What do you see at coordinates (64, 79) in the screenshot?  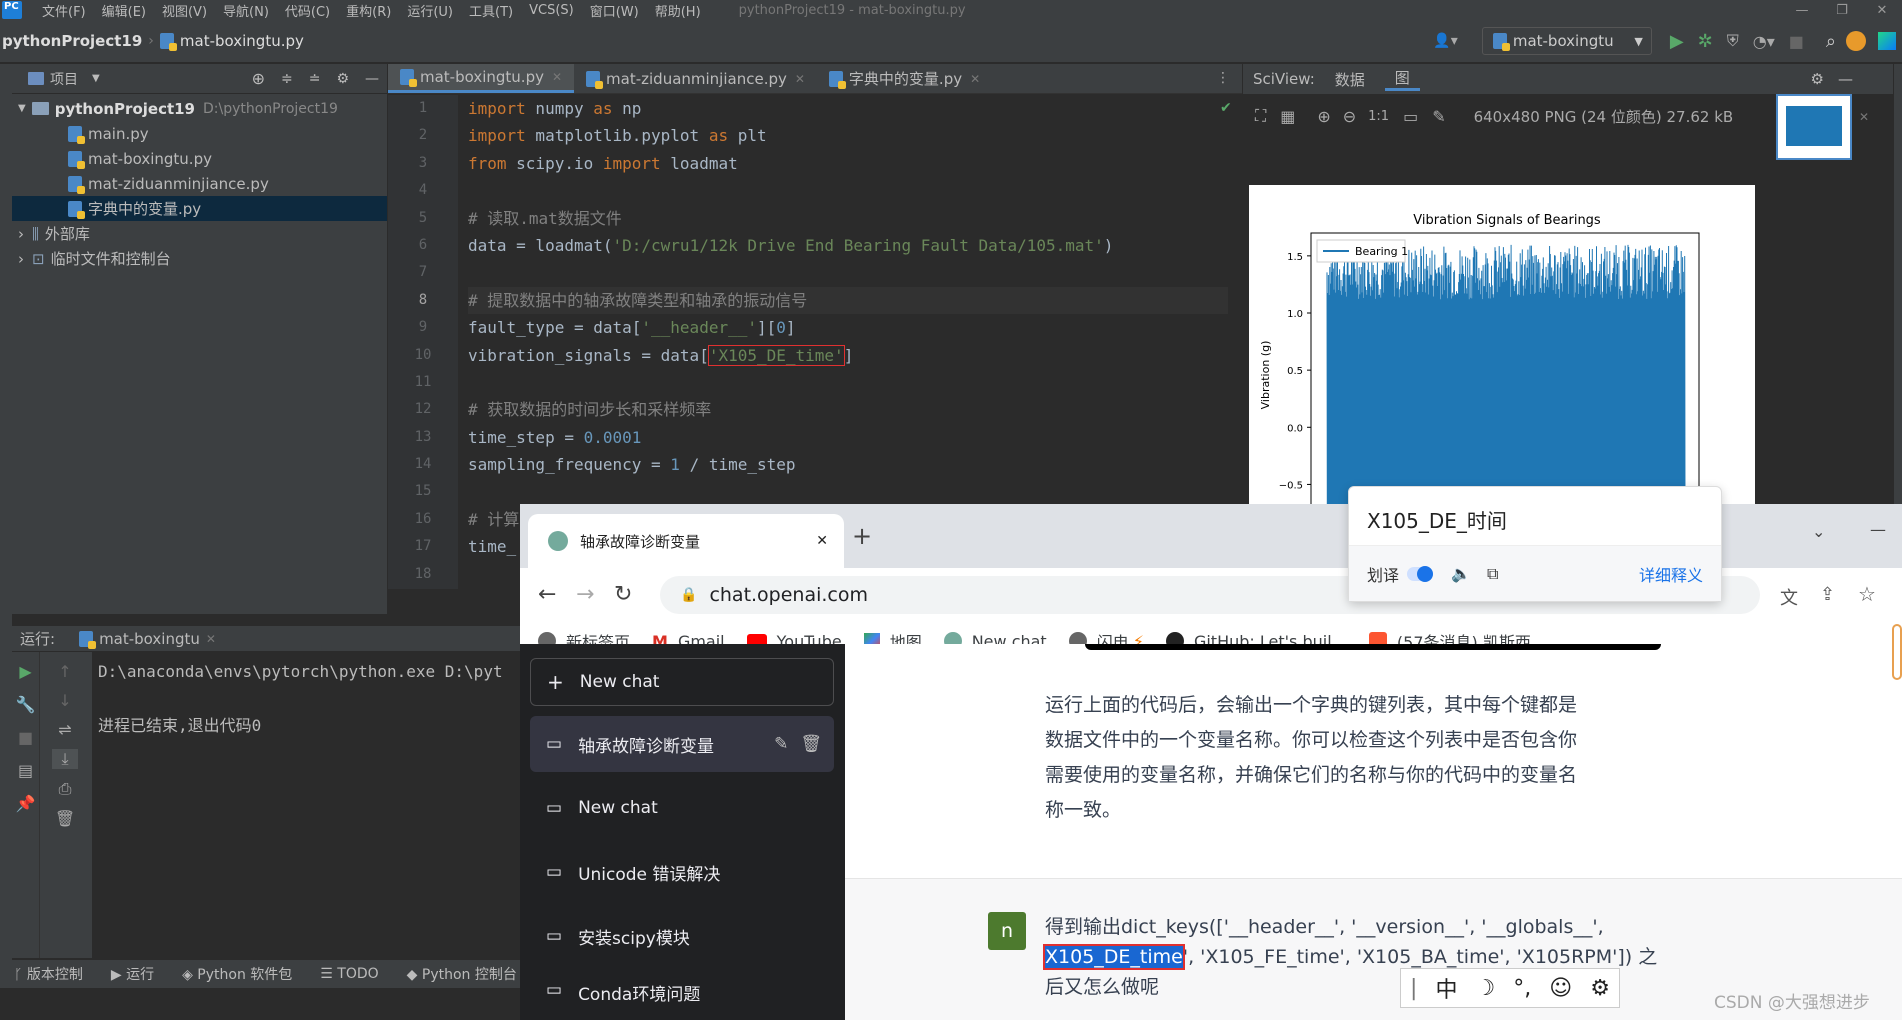 I see `project-panel-title: 项目` at bounding box center [64, 79].